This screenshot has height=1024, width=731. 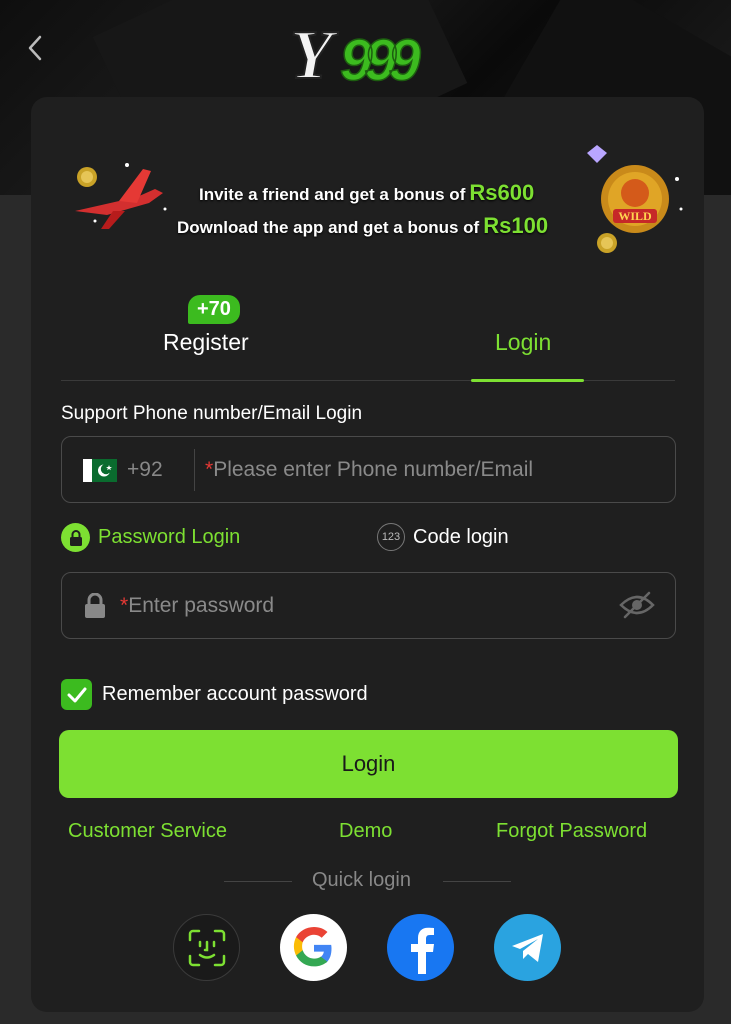 What do you see at coordinates (214, 309) in the screenshot?
I see `register-bonus-badge: +70` at bounding box center [214, 309].